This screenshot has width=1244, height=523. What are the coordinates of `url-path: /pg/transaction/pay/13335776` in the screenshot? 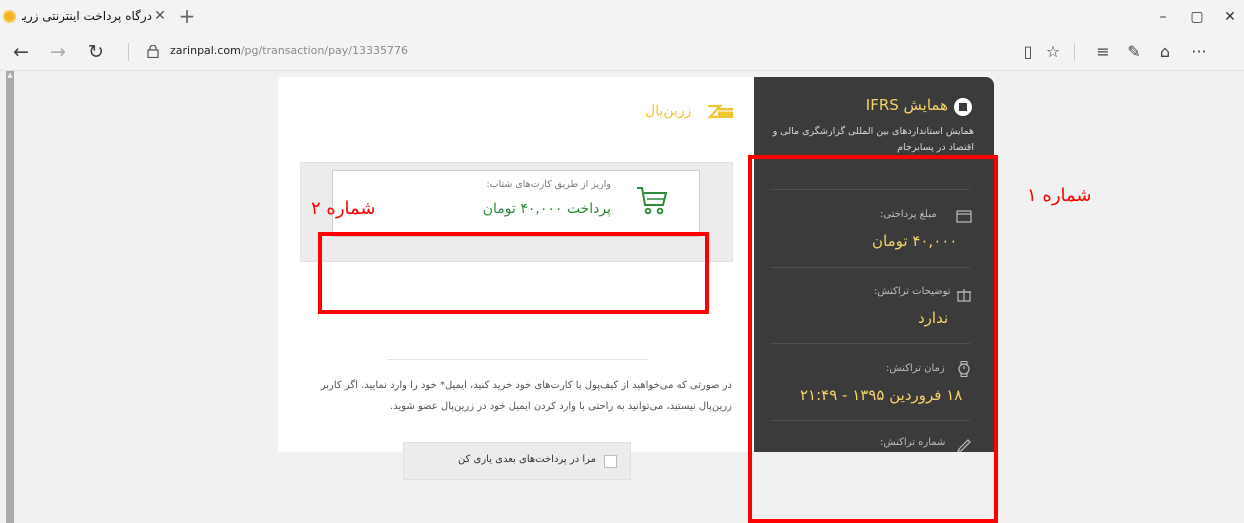 It's located at (324, 50).